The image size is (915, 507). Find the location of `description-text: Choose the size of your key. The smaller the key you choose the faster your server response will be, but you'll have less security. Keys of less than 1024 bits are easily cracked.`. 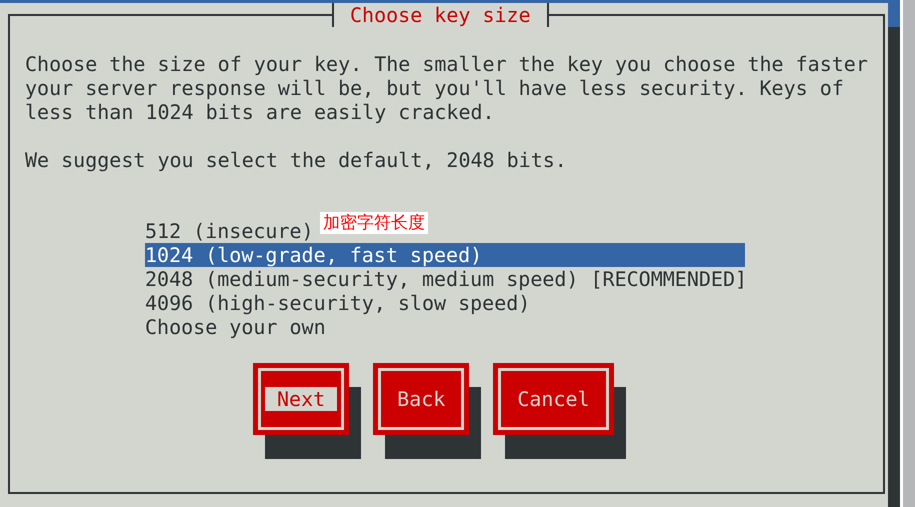

description-text: Choose the size of your key. The smaller the key you choose the faster your server response will be, but you'll have less security. Keys of less than 1024 bits are easily cracked. is located at coordinates (446, 88).